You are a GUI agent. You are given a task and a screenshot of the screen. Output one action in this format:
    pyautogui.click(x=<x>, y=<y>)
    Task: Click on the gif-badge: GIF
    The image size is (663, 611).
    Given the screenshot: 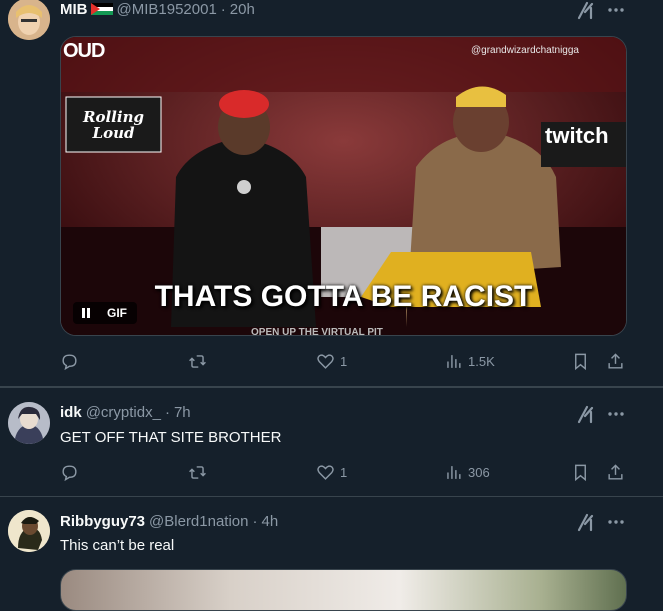 What is the action you would take?
    pyautogui.click(x=105, y=313)
    